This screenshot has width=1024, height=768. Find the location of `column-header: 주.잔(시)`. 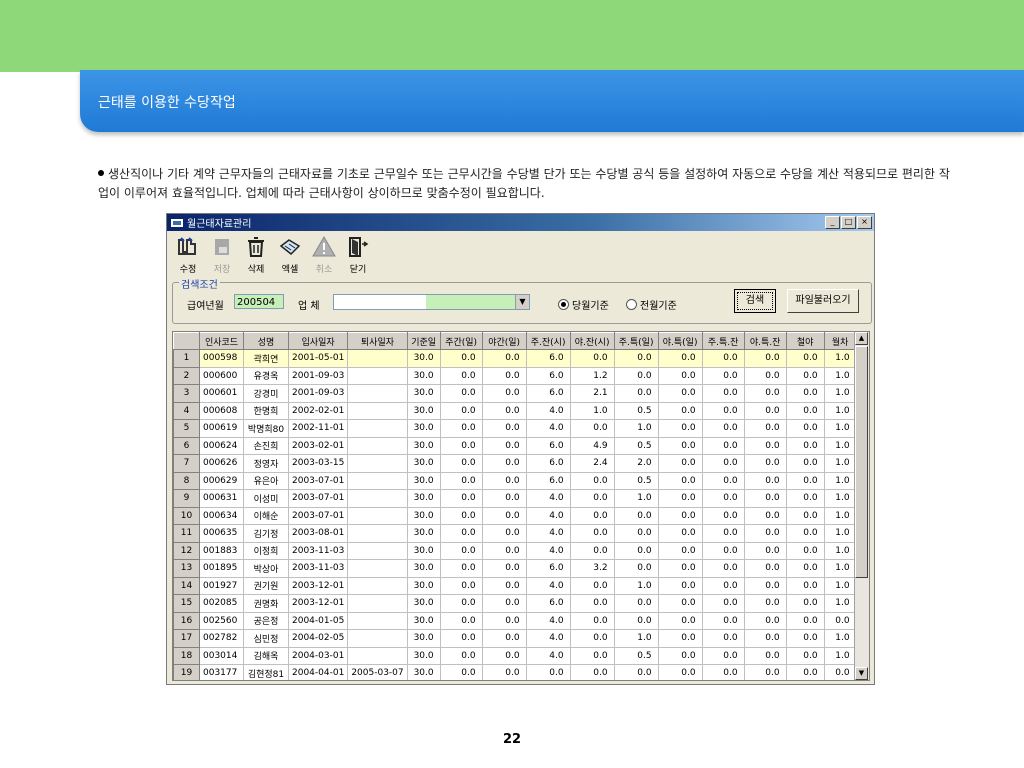

column-header: 주.잔(시) is located at coordinates (548, 341).